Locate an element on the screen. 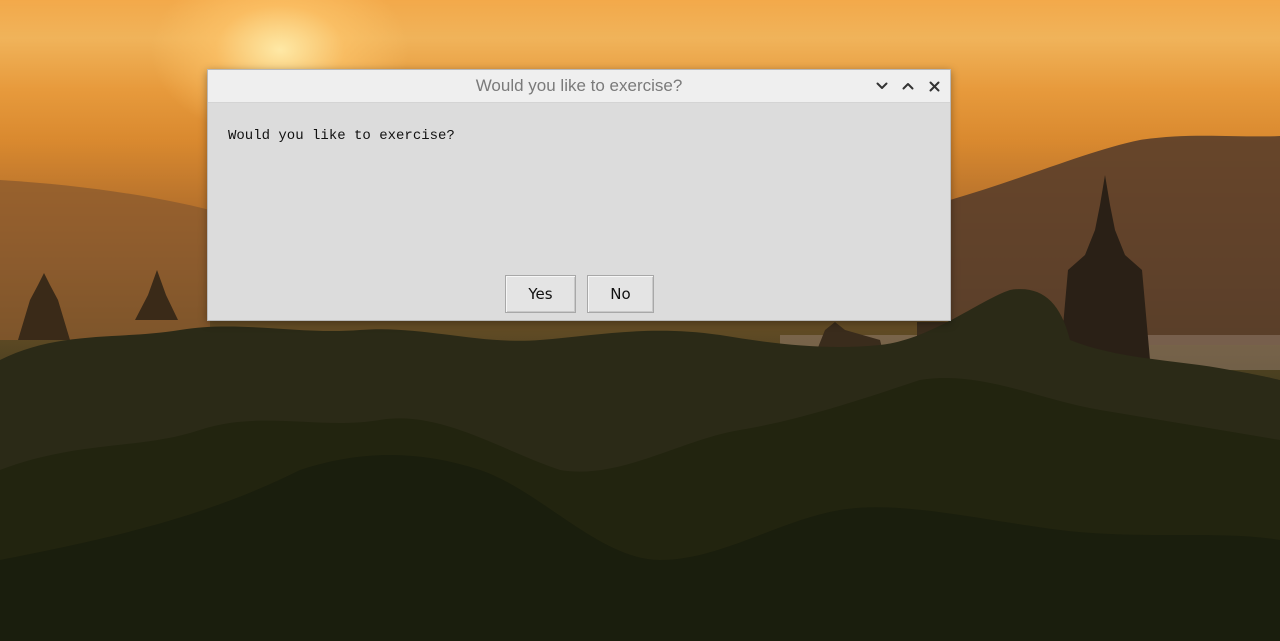 Image resolution: width=1280 pixels, height=641 pixels. dialog-message: Would you like to exercise? is located at coordinates (341, 136).